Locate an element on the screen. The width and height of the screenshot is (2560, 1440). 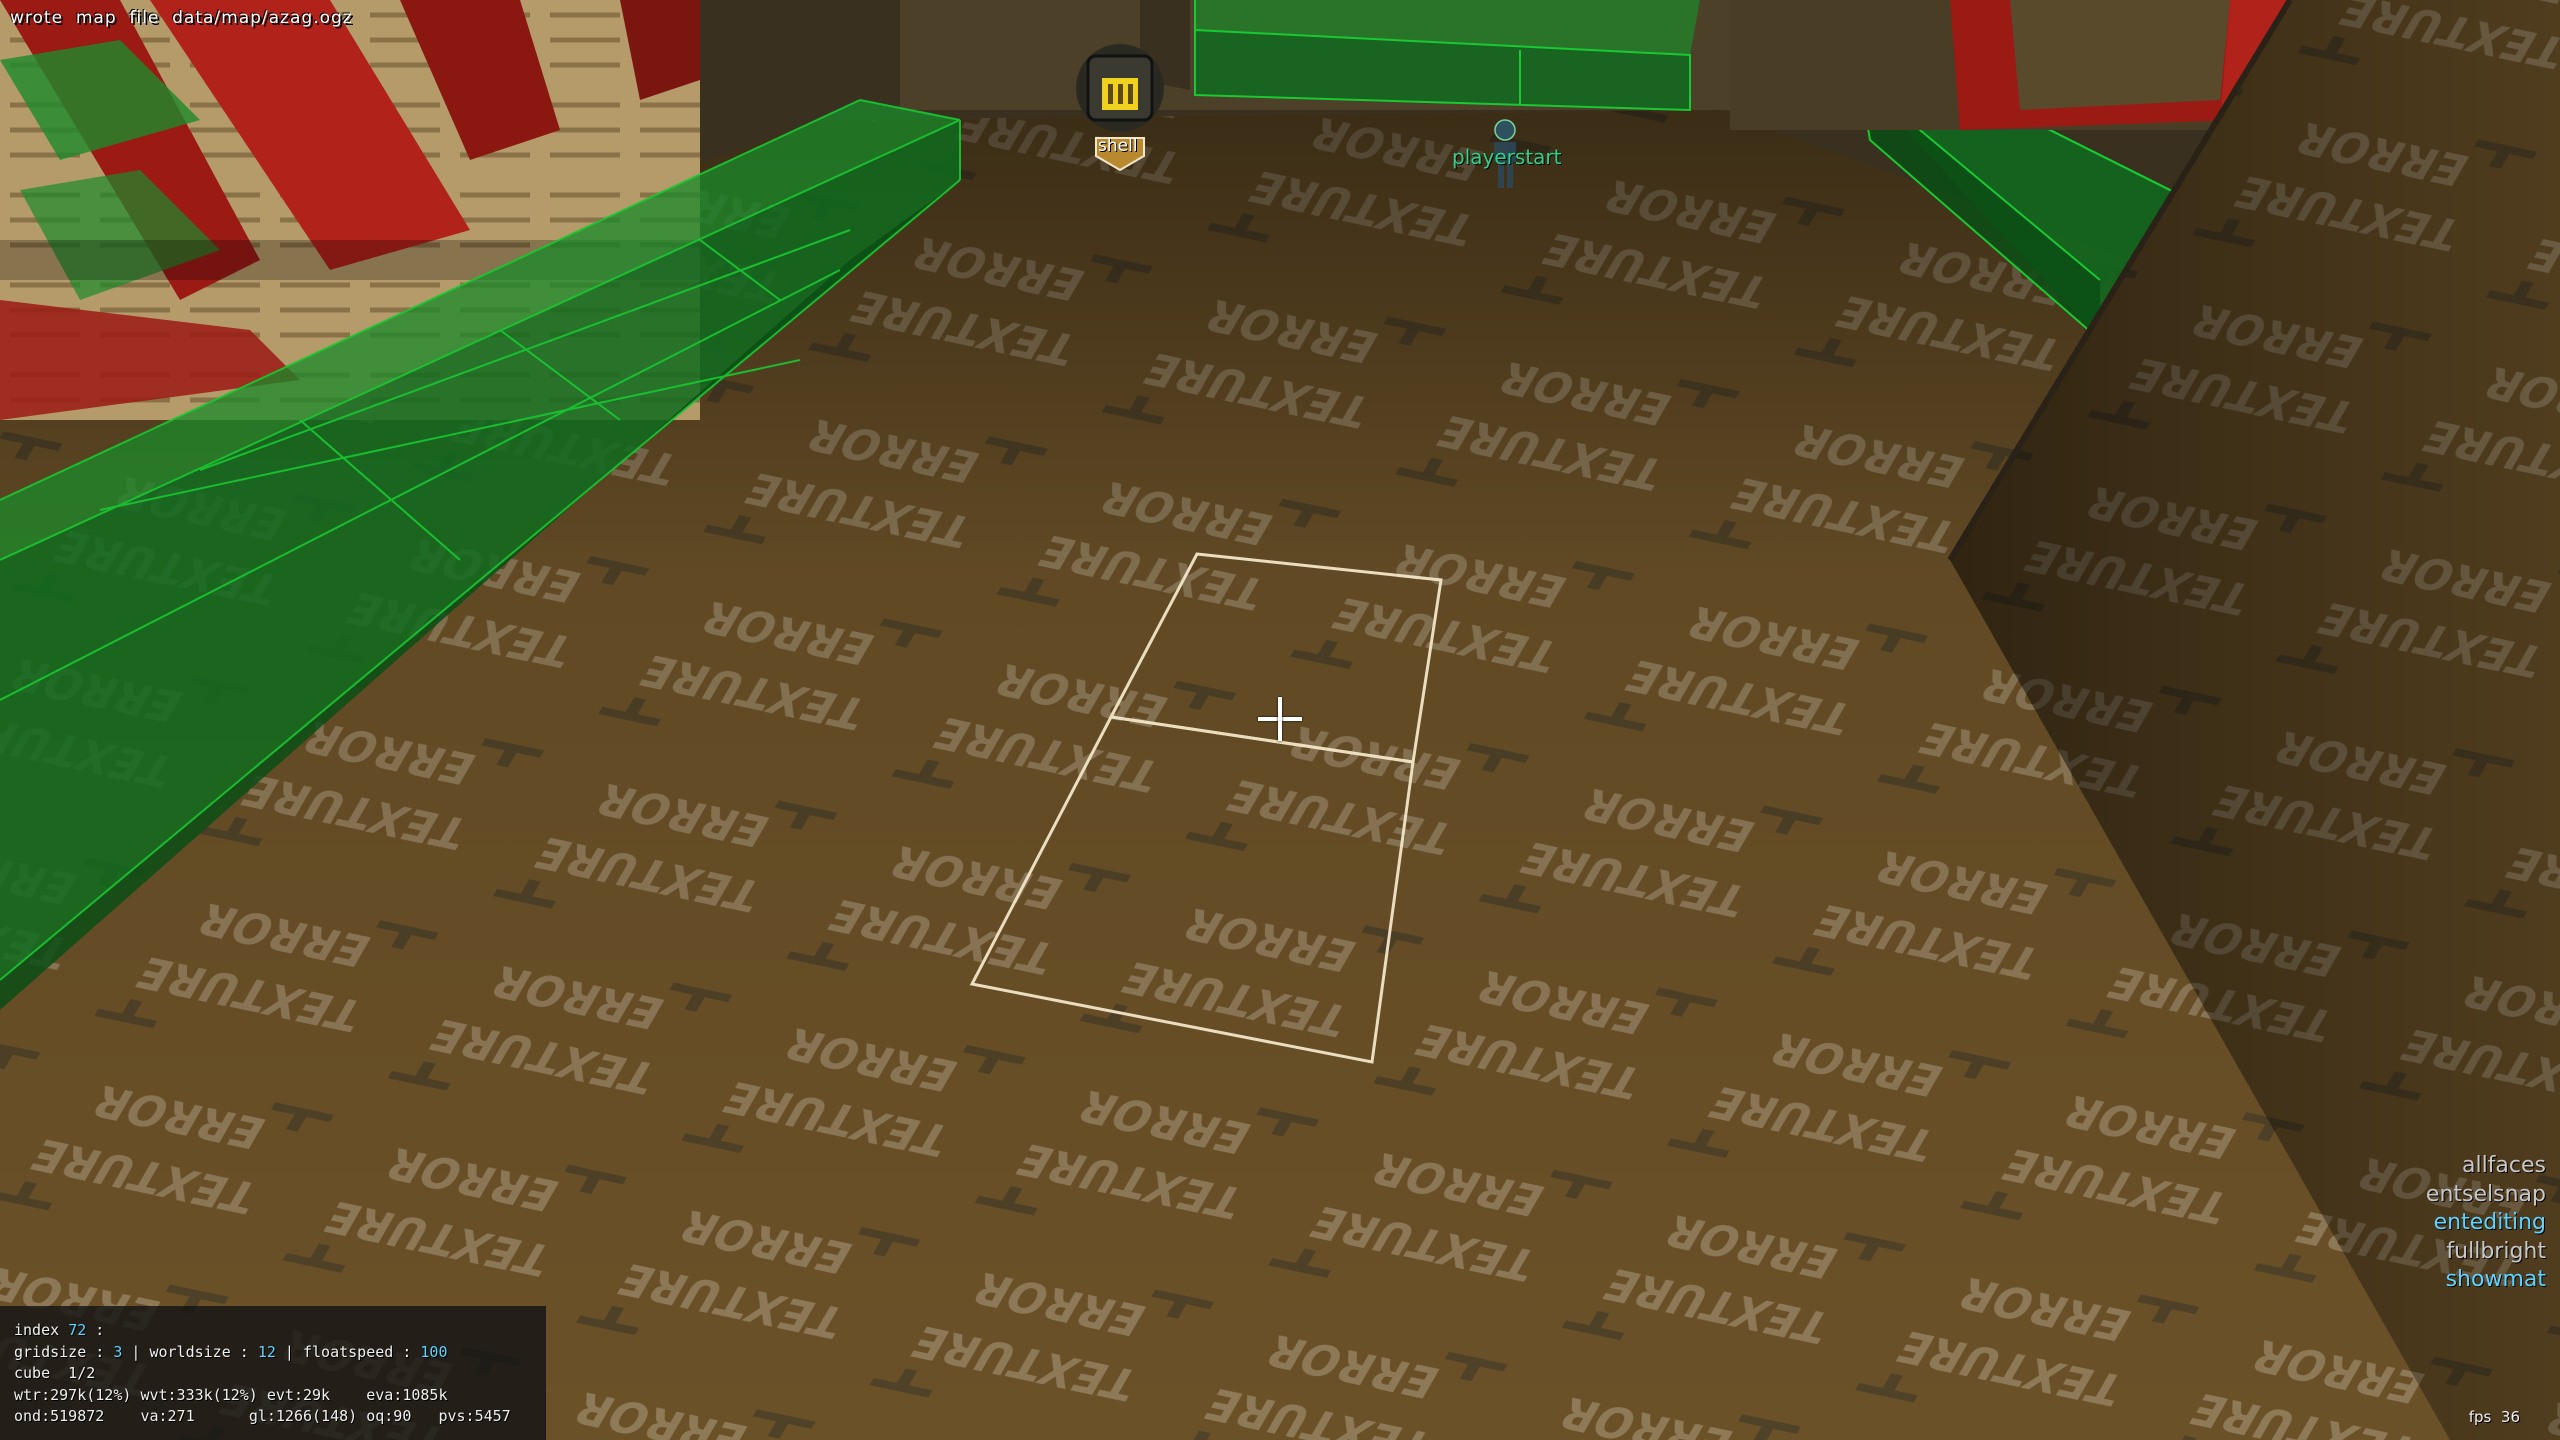
ond-stat: ond:519872 is located at coordinates (59, 1416).